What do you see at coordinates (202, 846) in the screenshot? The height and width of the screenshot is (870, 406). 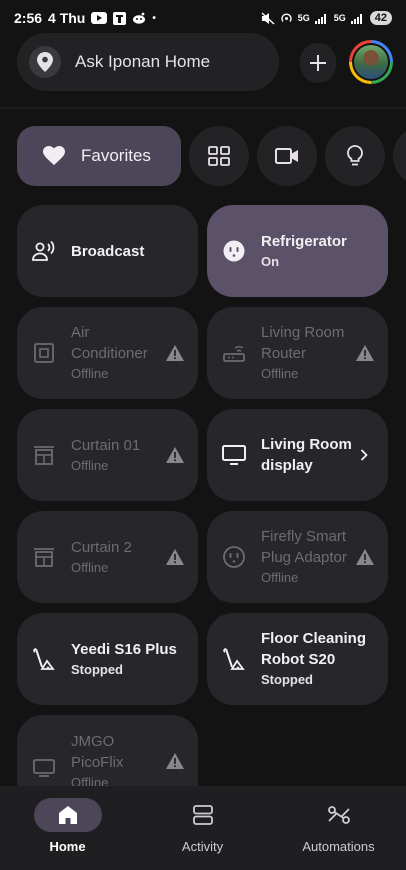 I see `nav-label: Activity` at bounding box center [202, 846].